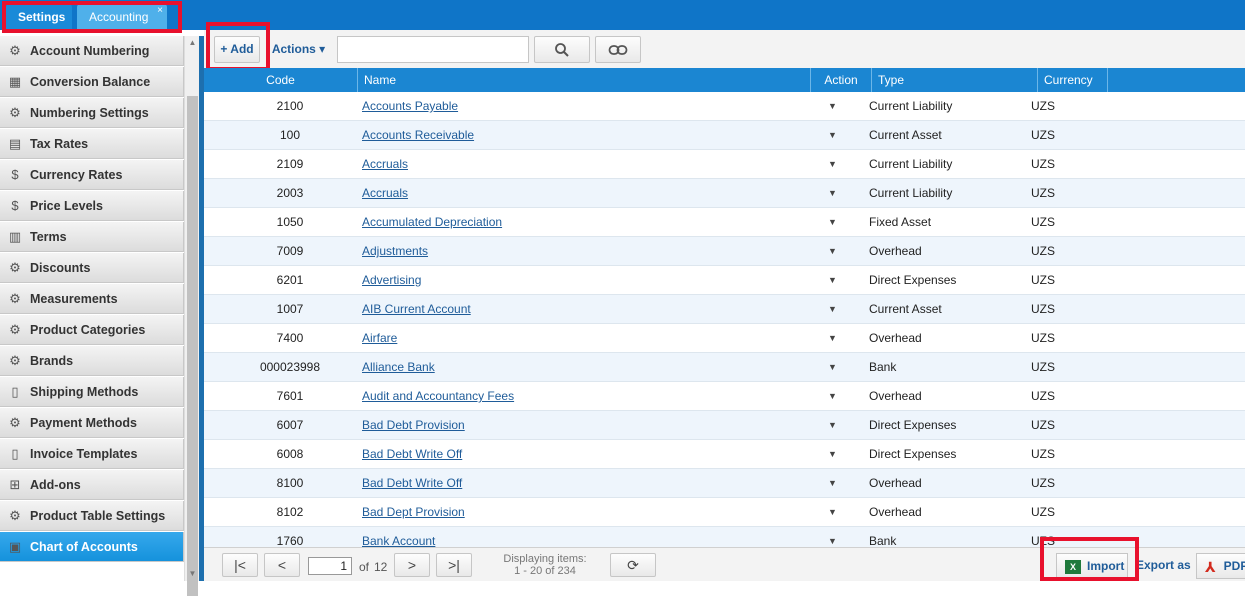  What do you see at coordinates (92, 82) in the screenshot?
I see `sidebar-item: ▦ Conversion Balance` at bounding box center [92, 82].